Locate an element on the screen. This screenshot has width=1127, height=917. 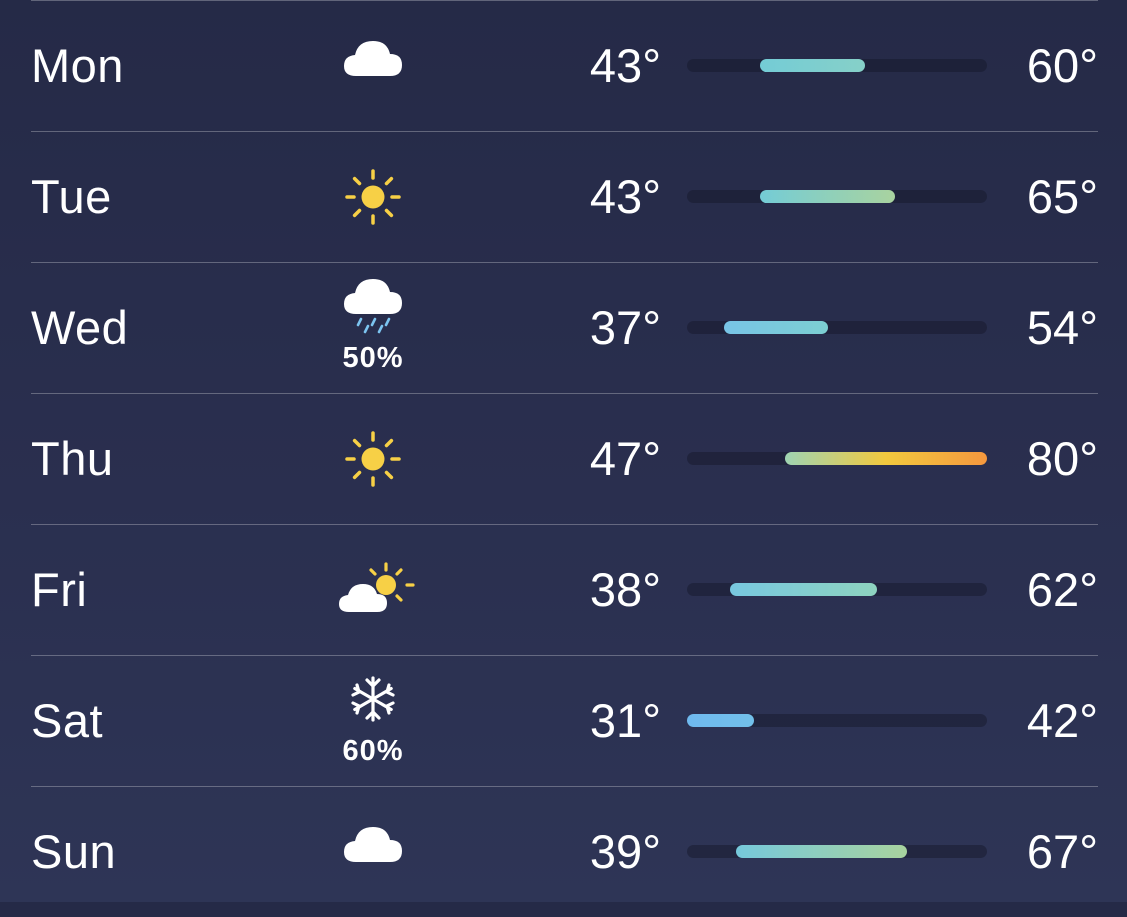
high-temp: 67° is located at coordinates (1062, 851).